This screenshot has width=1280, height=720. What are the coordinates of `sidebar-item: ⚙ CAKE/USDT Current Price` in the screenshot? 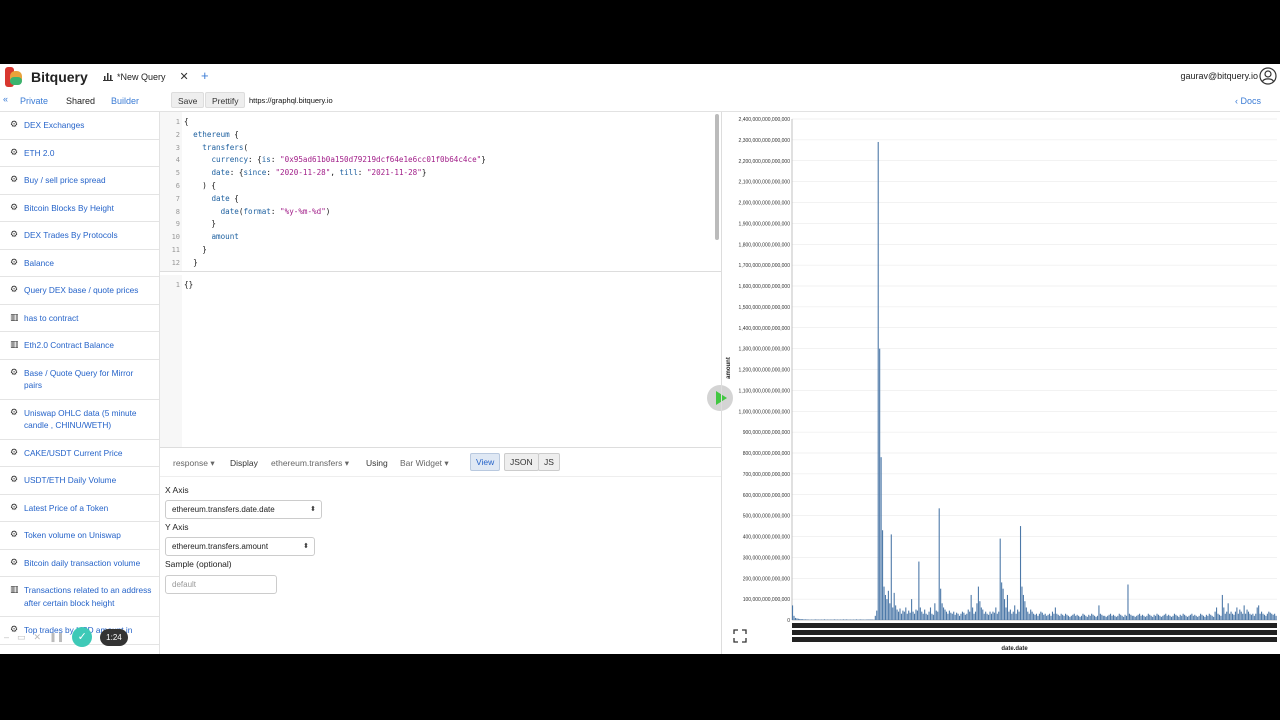 It's located at (79, 453).